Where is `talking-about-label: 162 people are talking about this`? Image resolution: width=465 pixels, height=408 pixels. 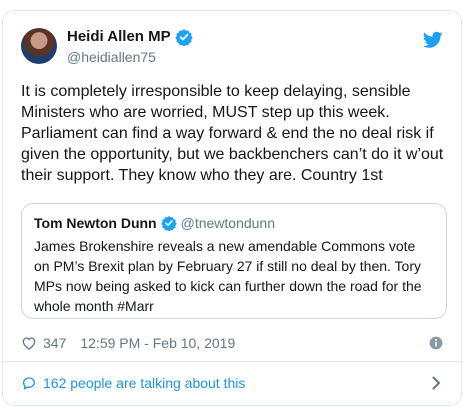
talking-about-label: 162 people are talking about this is located at coordinates (144, 383).